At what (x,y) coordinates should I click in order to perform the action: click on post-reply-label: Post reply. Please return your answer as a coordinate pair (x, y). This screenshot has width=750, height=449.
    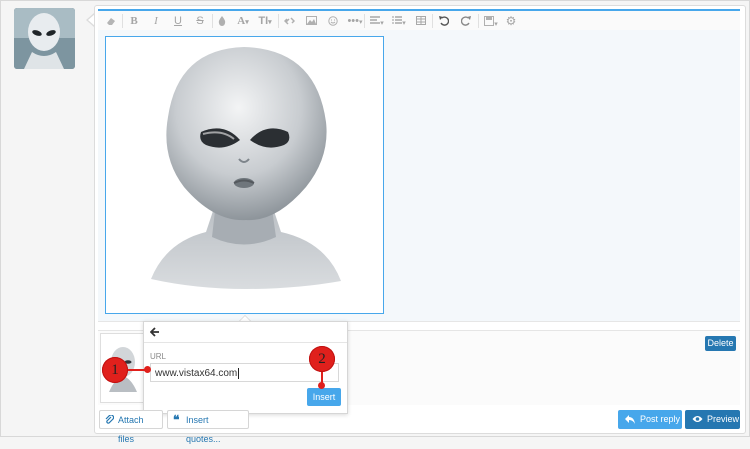
    Looking at the image, I should click on (660, 419).